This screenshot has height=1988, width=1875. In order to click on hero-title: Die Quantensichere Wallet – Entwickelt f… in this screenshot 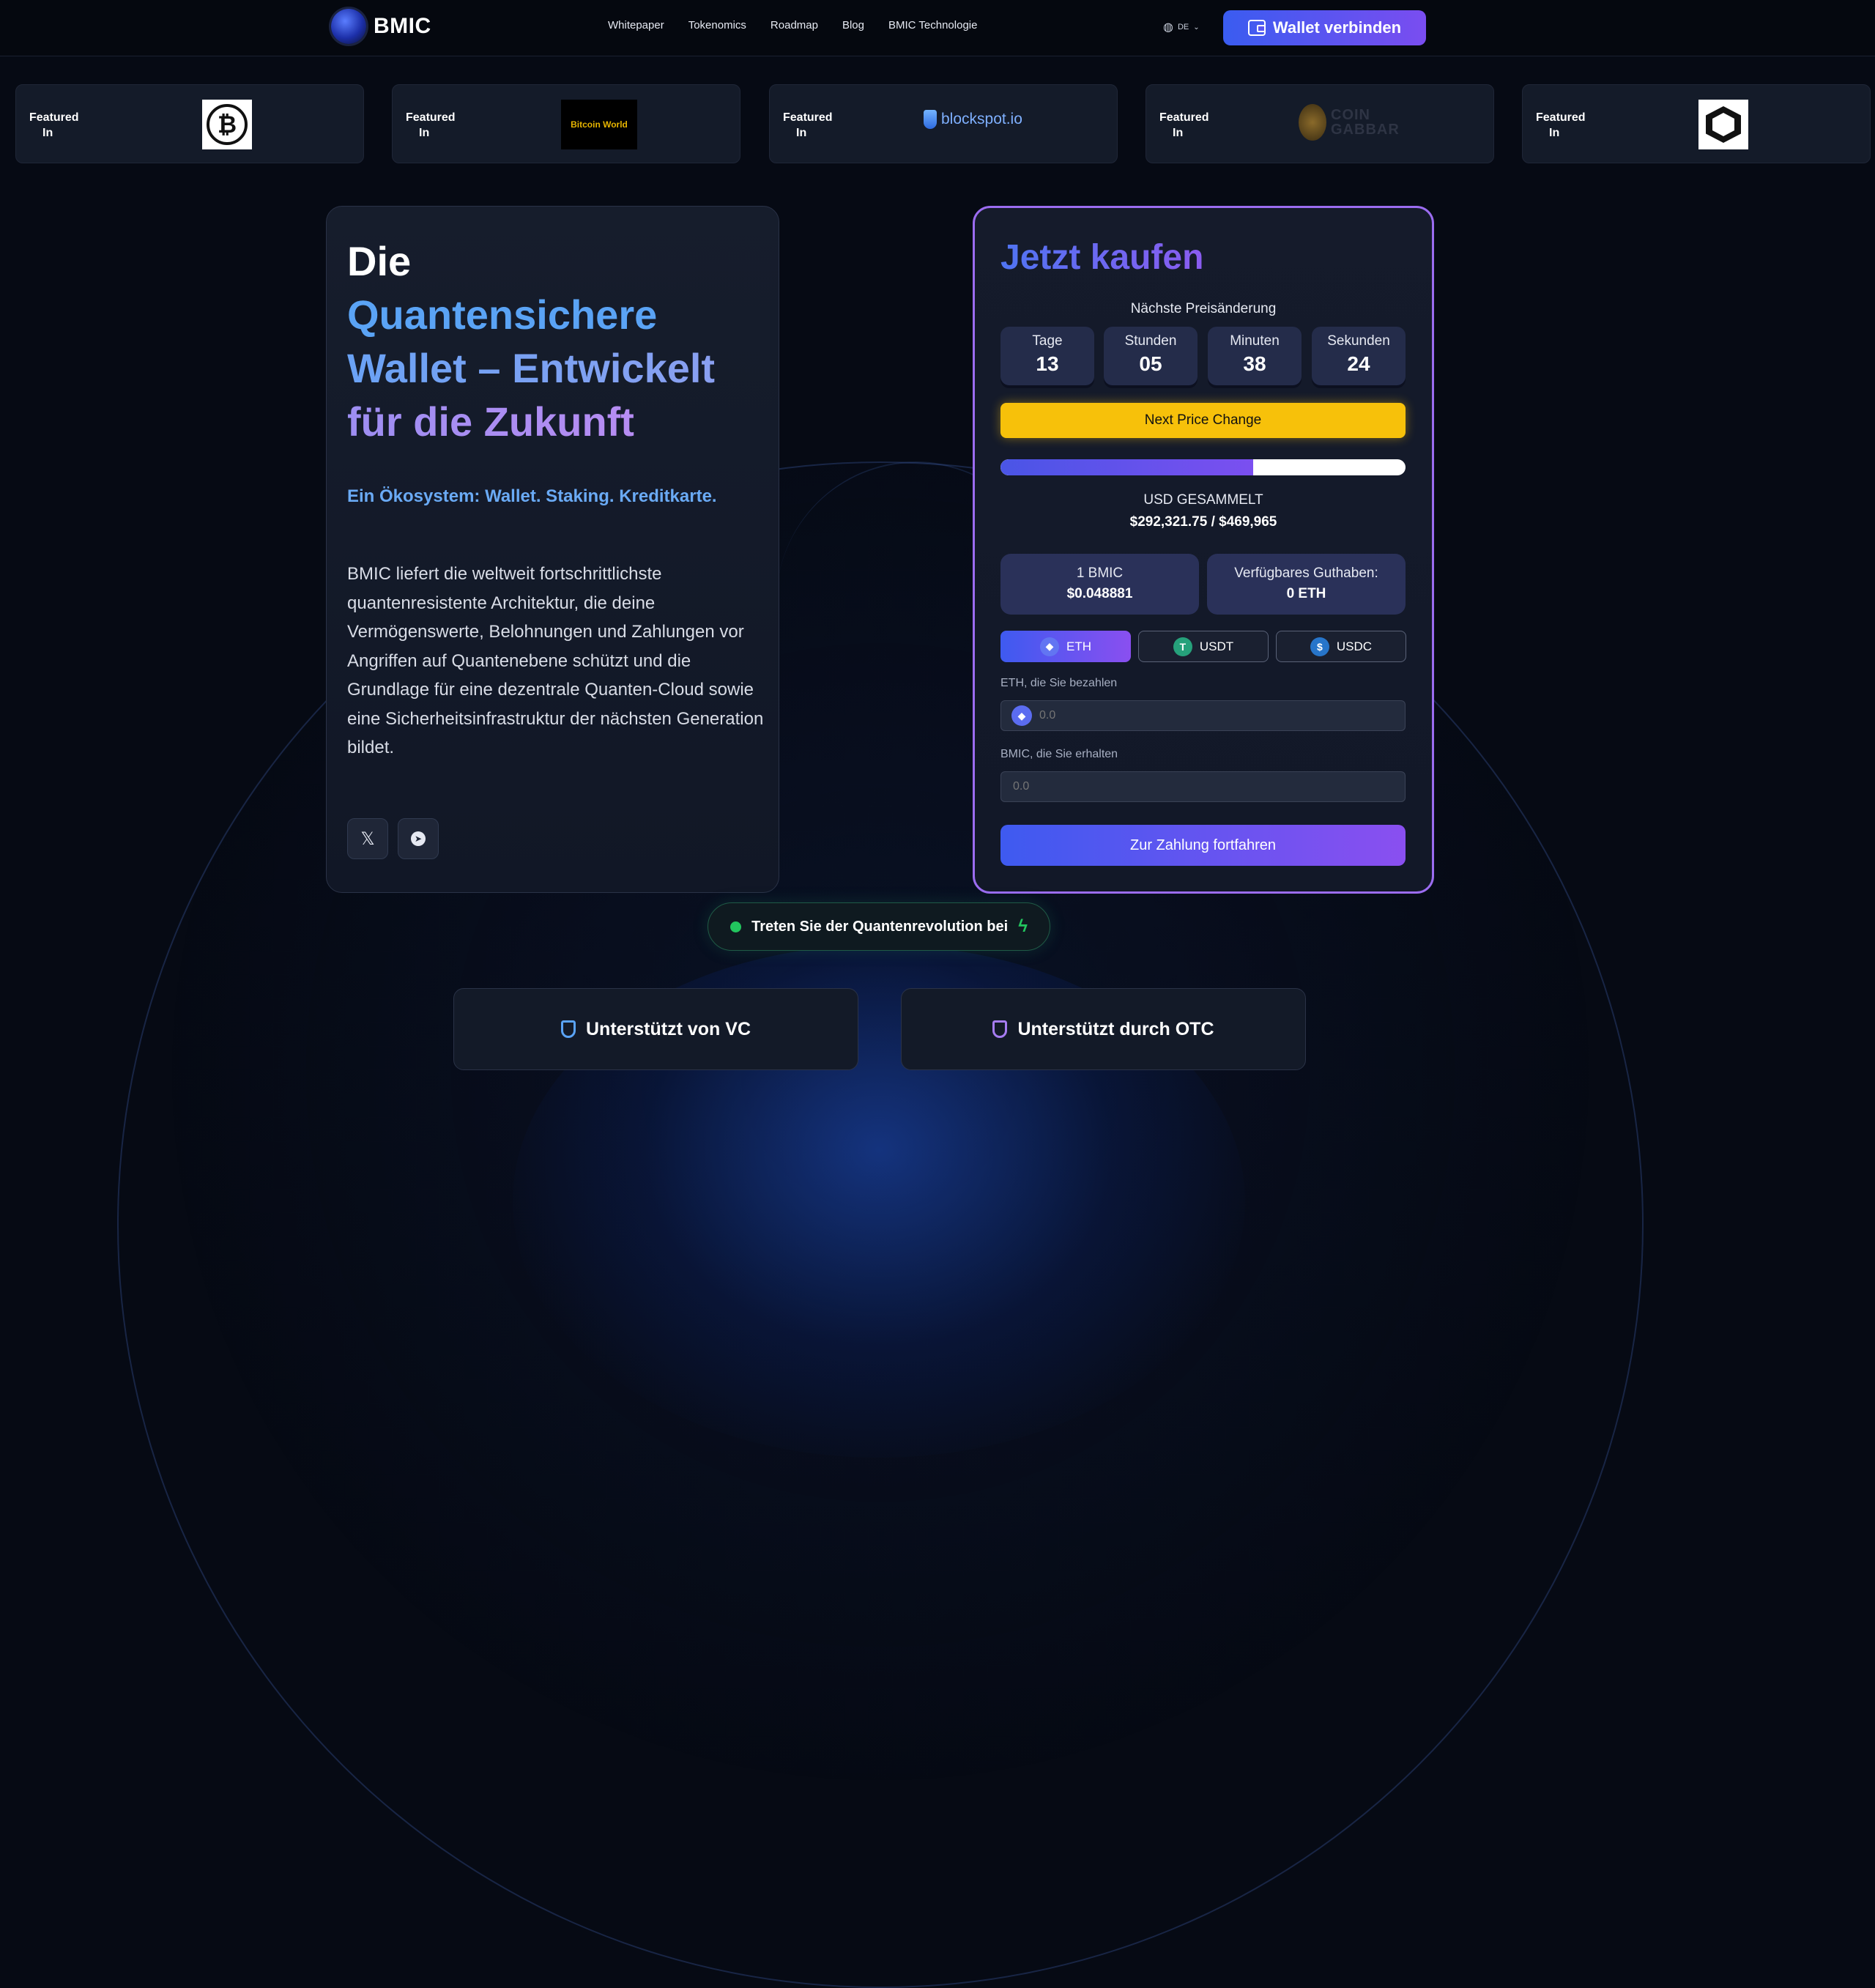, I will do `click(559, 341)`.